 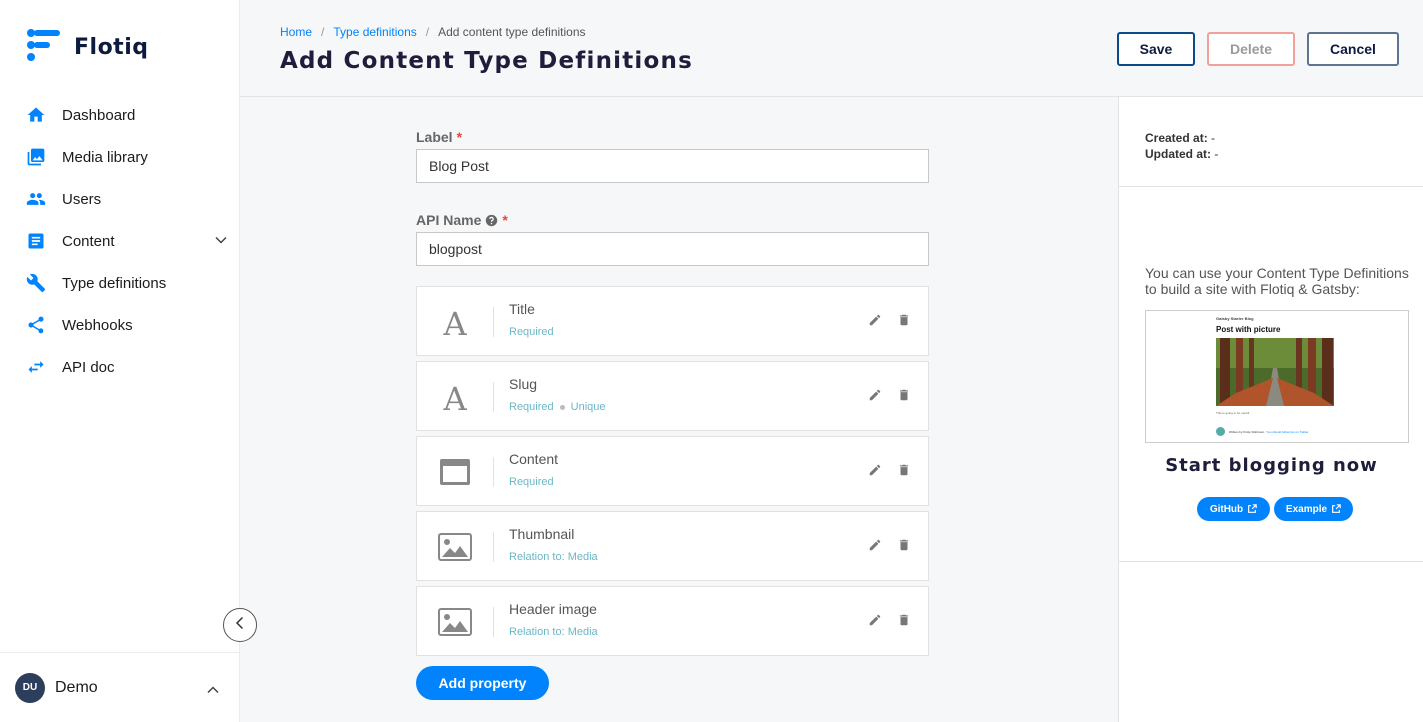 I want to click on meta-relation: Relation to: Media, so click(x=553, y=557).